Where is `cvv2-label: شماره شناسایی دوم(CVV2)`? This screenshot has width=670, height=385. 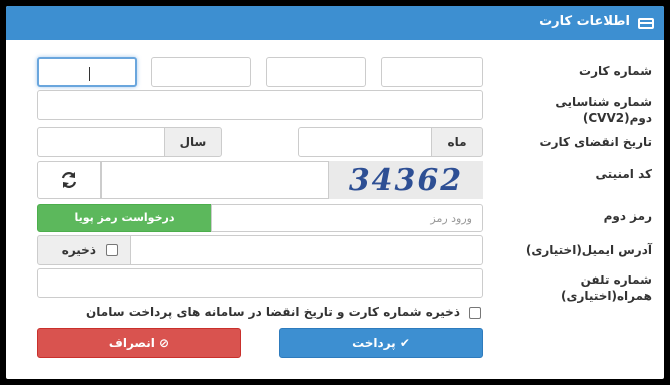
cvv2-label: شماره شناسایی دوم(CVV2) is located at coordinates (582, 110).